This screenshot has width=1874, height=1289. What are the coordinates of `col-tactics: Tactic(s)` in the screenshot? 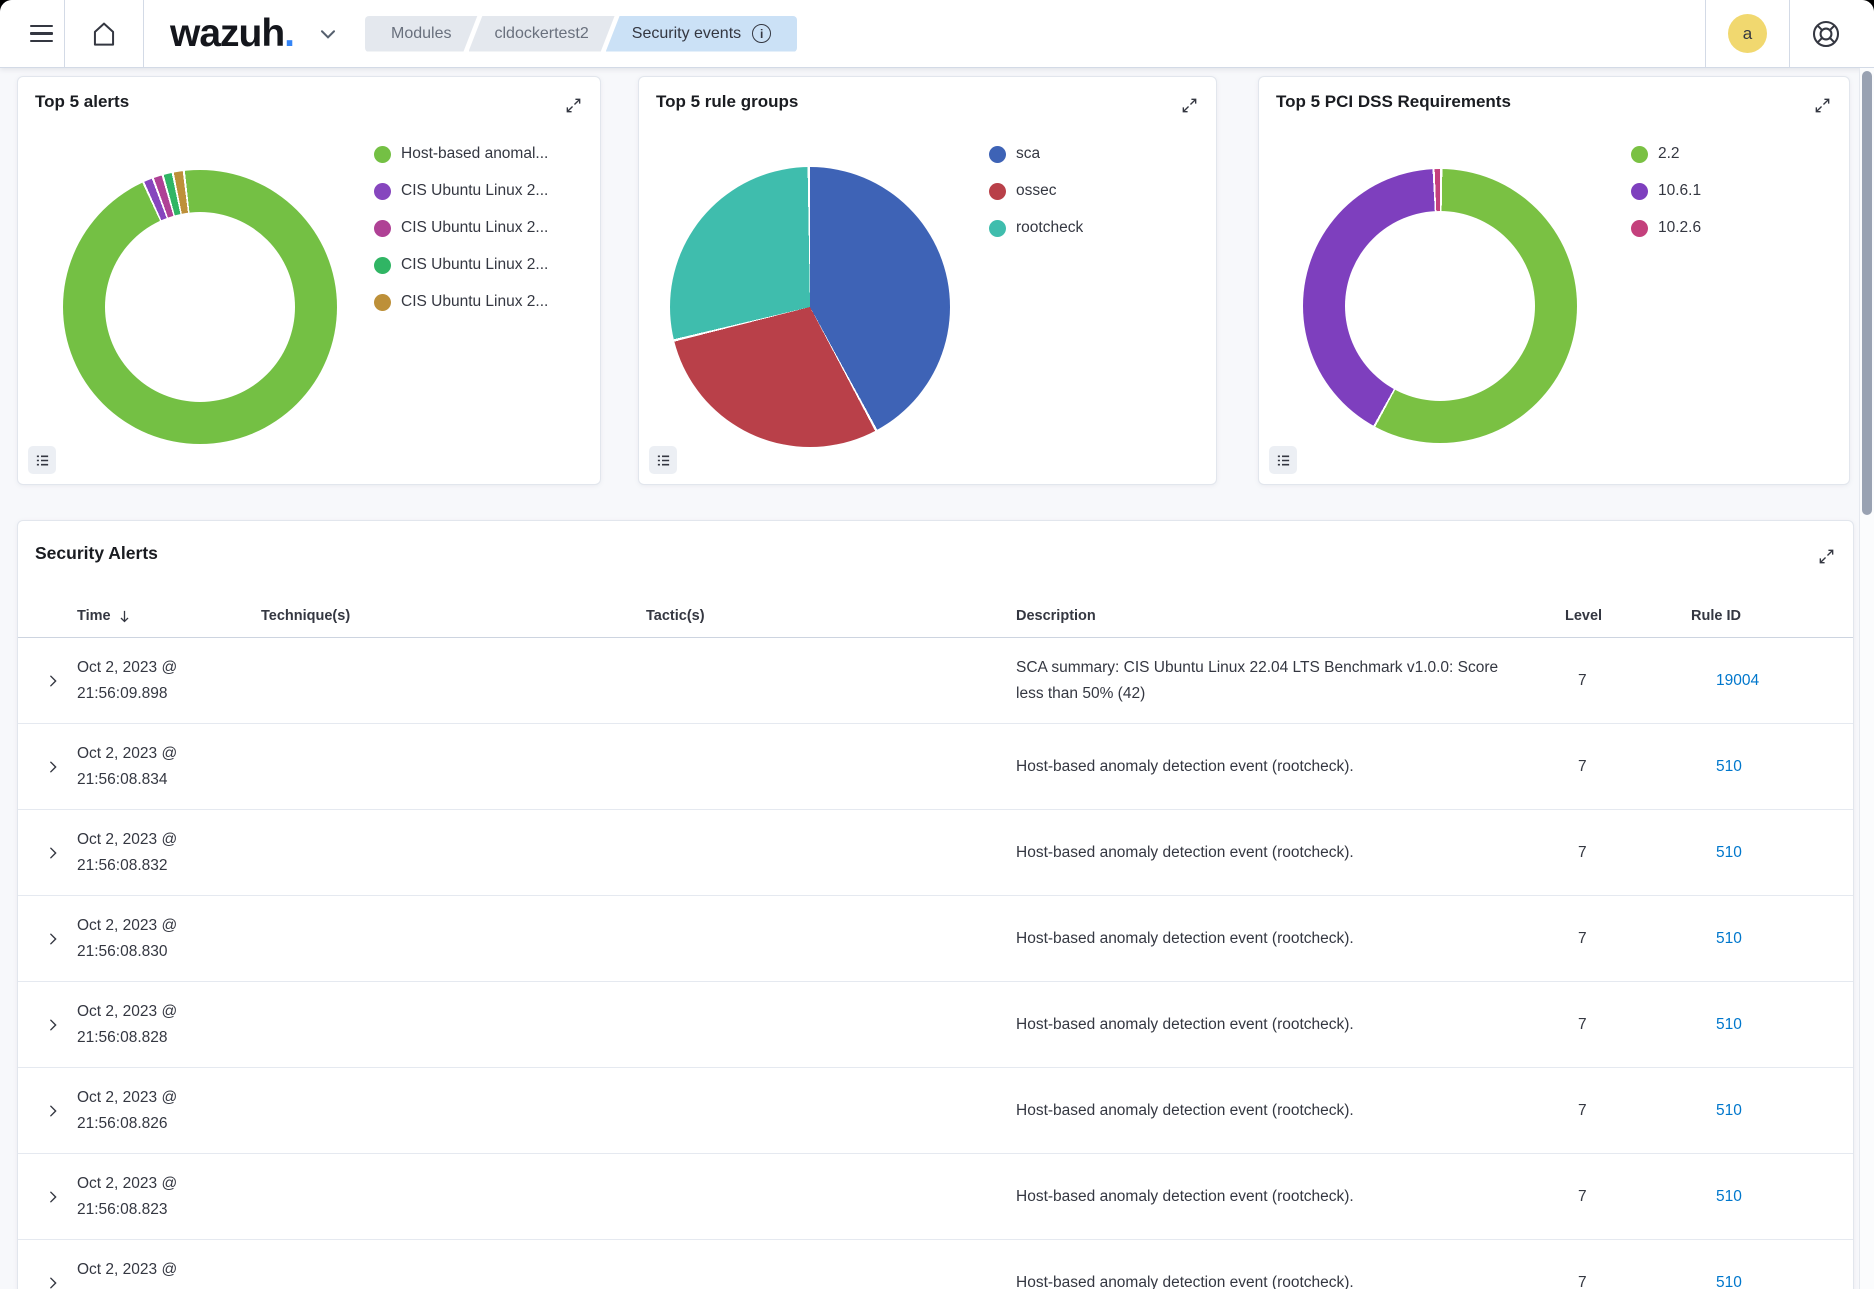 It's located at (831, 616).